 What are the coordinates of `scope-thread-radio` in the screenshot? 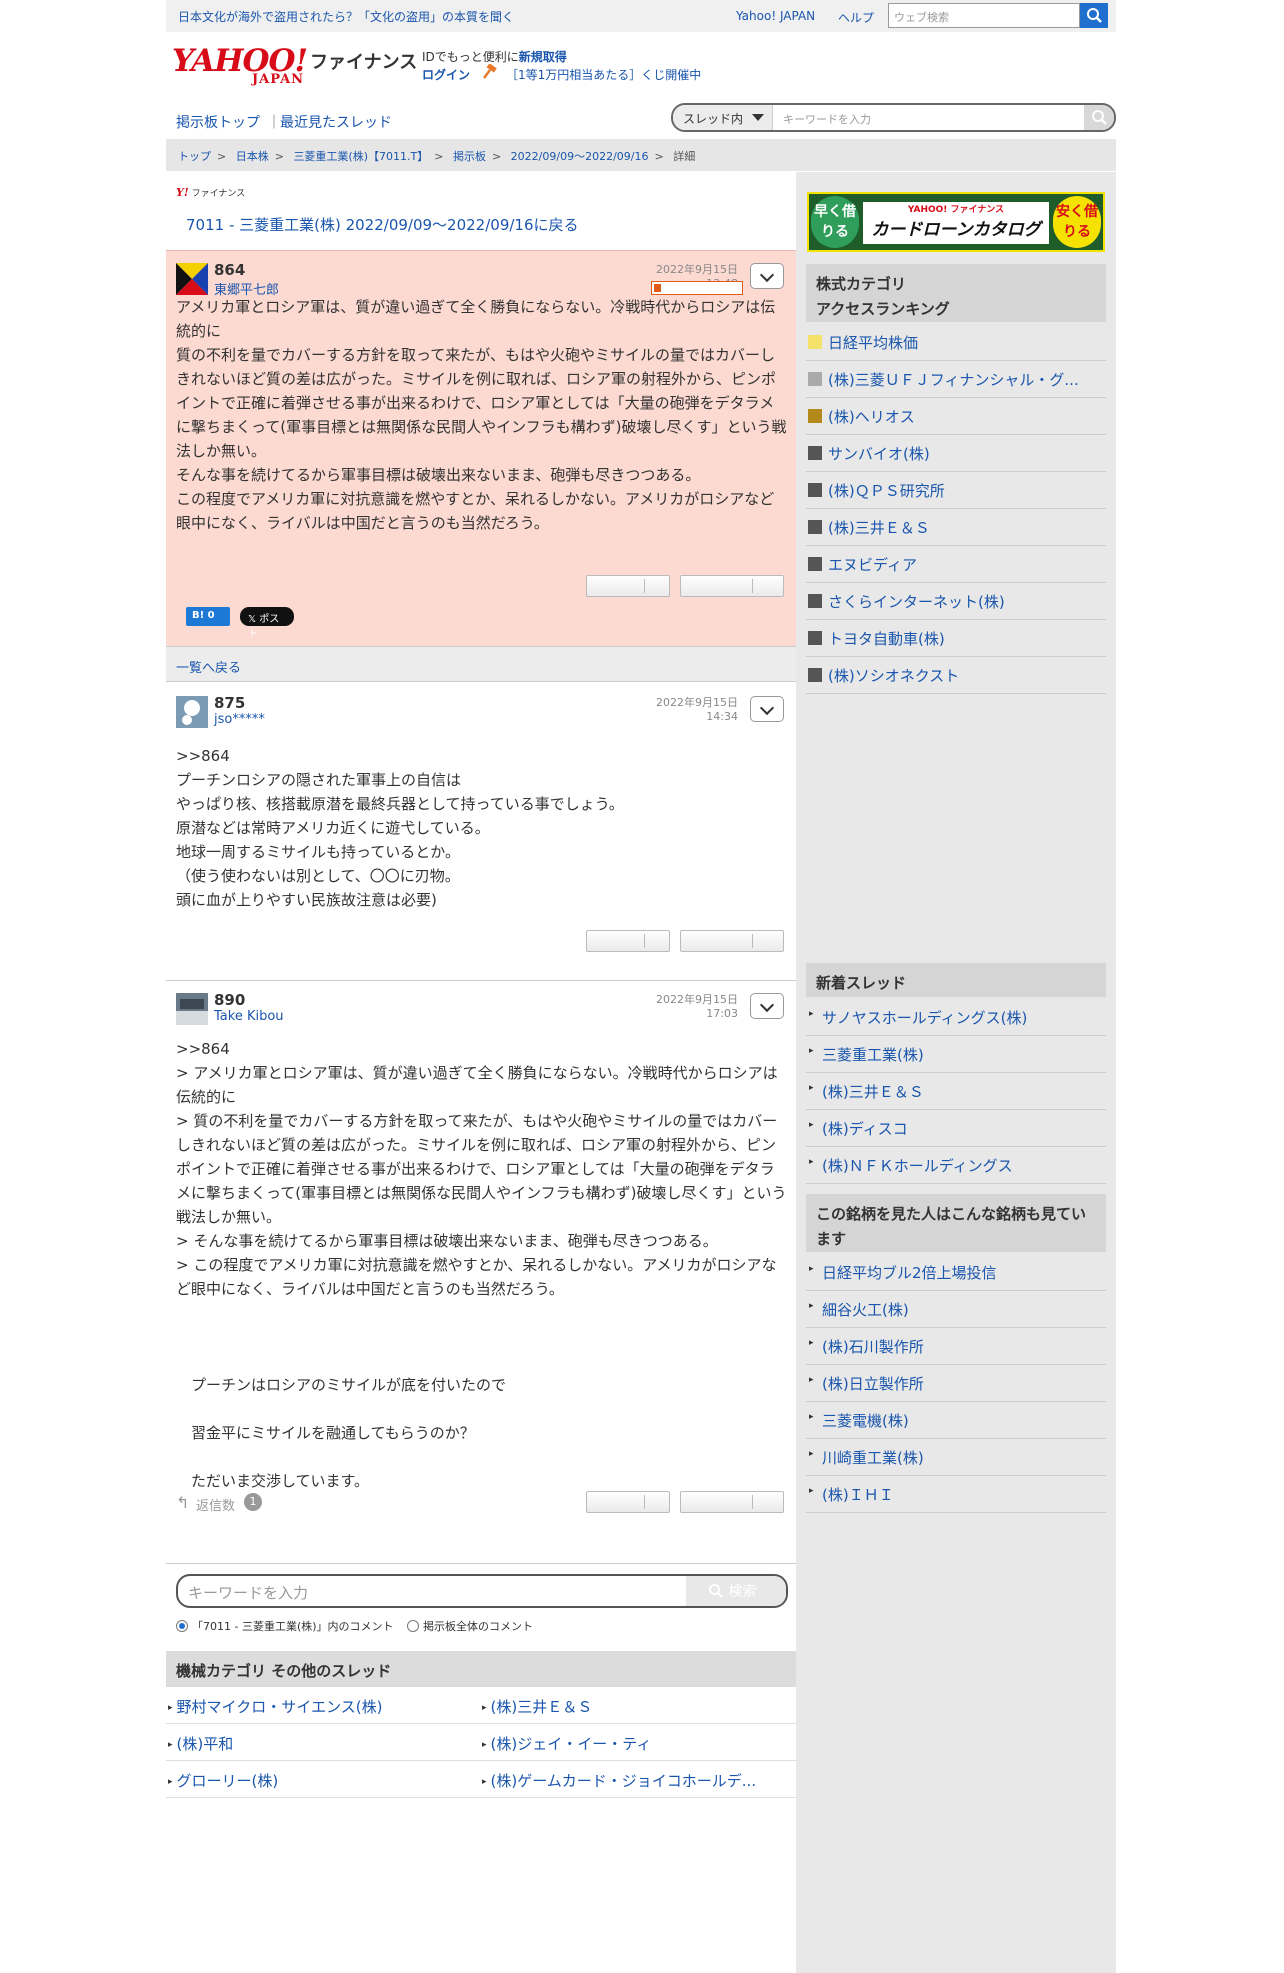 It's located at (182, 1626).